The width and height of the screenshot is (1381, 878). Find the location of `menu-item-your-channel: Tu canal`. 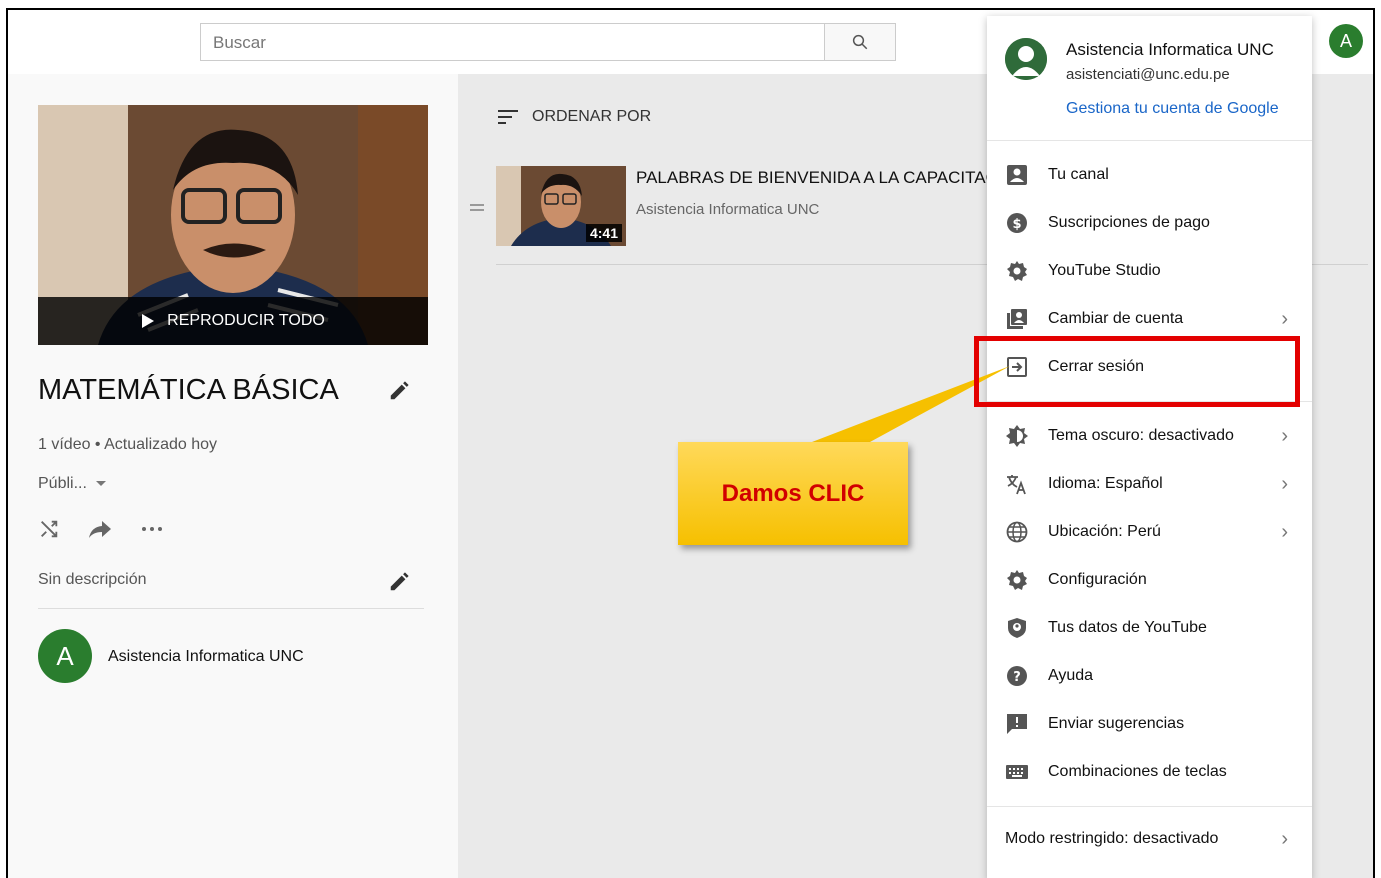

menu-item-your-channel: Tu canal is located at coordinates (1149, 175).